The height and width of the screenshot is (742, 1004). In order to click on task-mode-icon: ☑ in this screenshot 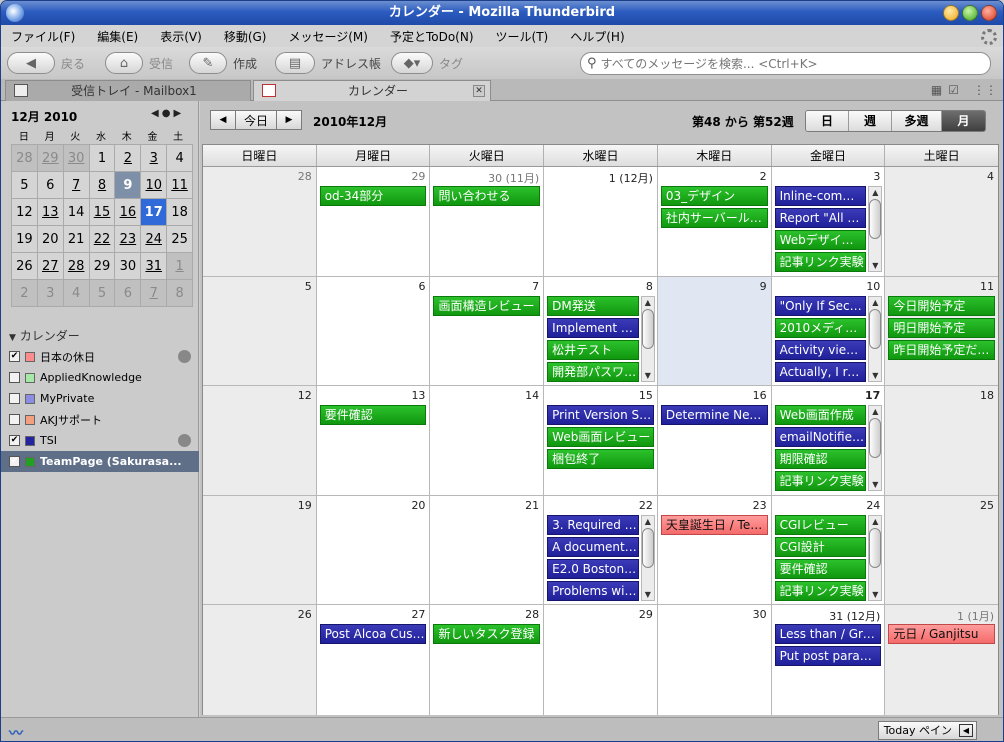, I will do `click(953, 90)`.